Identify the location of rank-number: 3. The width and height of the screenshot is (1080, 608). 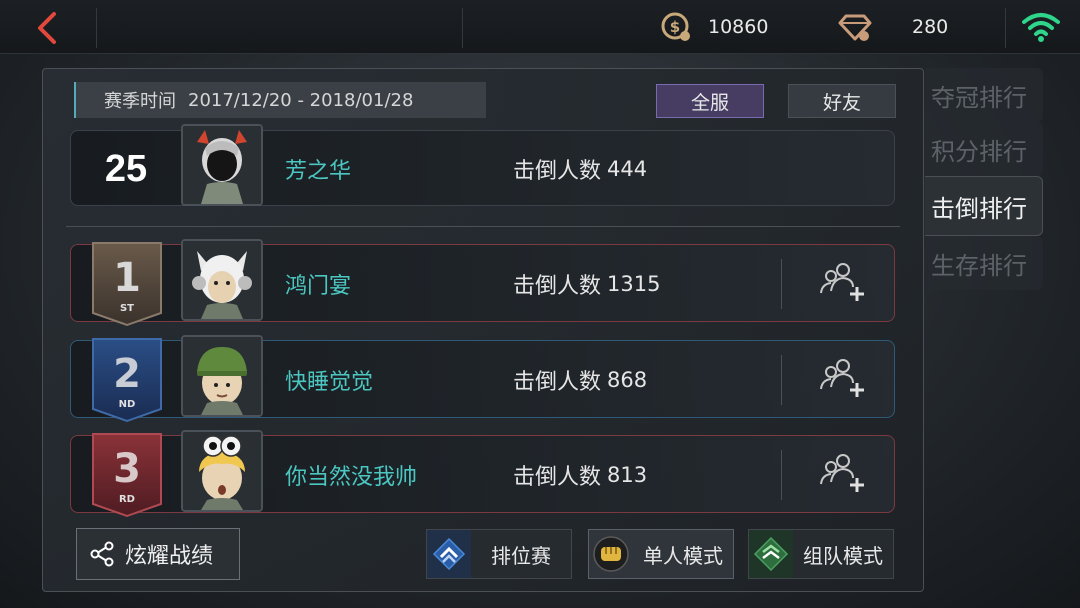
(127, 469).